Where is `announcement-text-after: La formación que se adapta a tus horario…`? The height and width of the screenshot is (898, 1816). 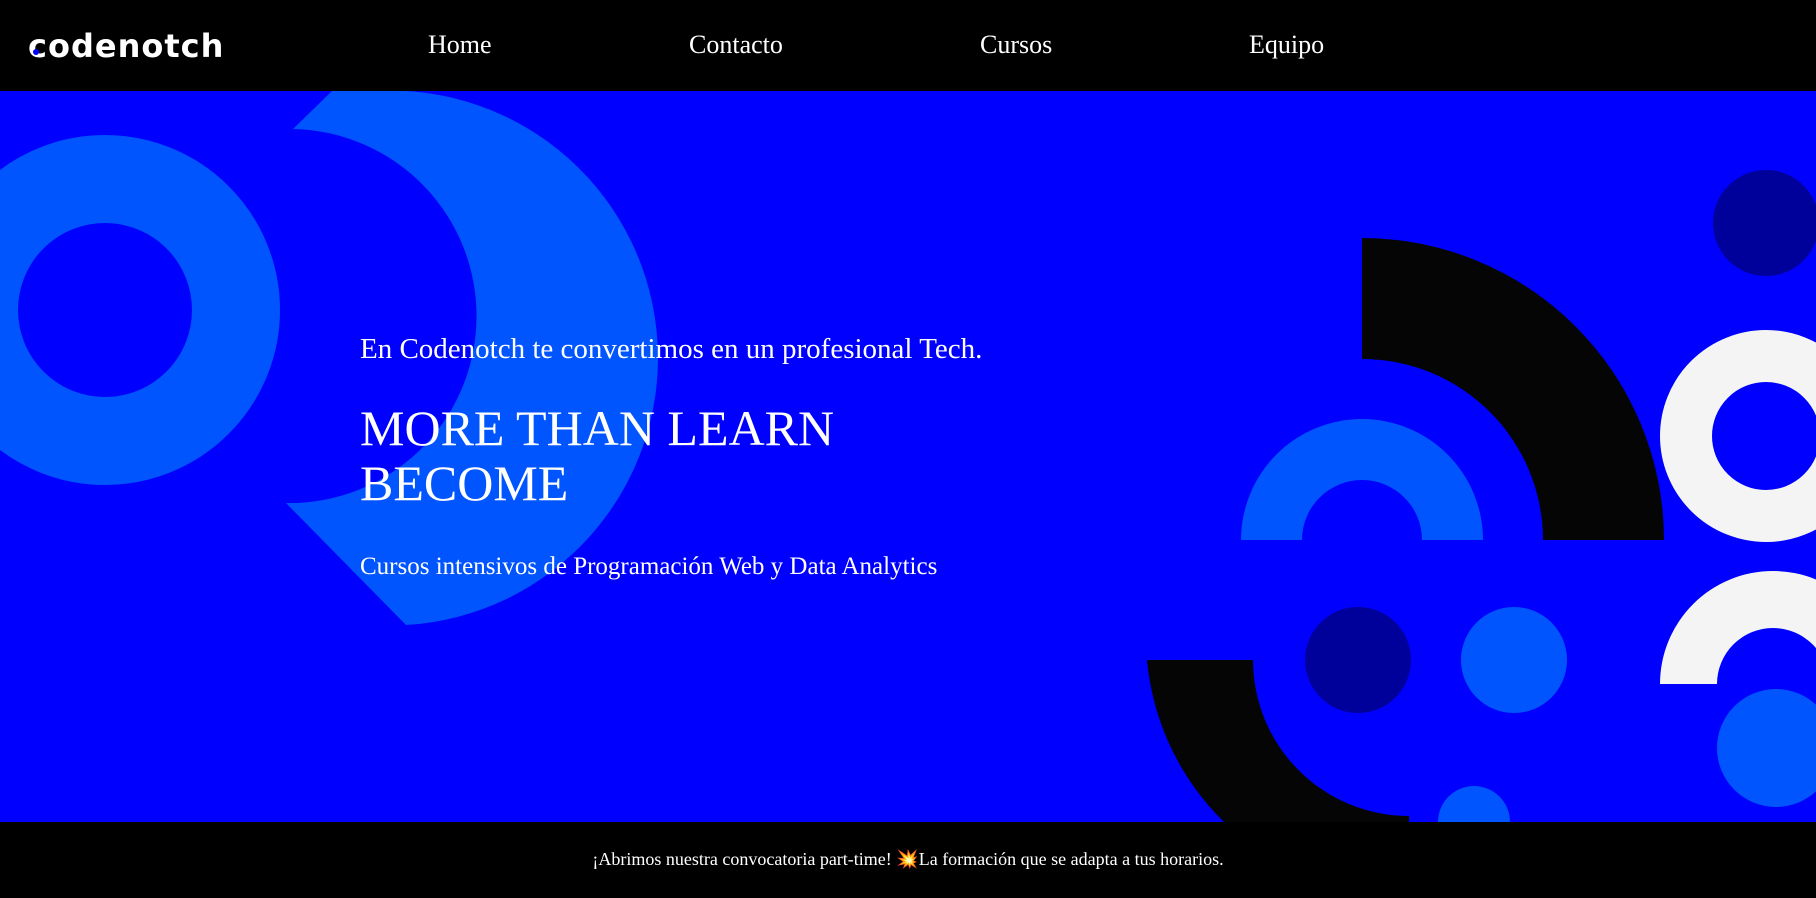
announcement-text-after: La formación que se adapta a tus horario… is located at coordinates (1071, 859).